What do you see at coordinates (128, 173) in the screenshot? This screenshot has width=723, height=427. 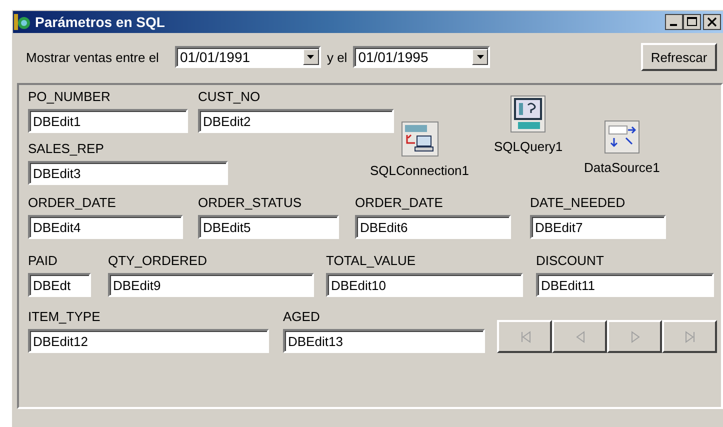 I see `input-field: DBEdit3` at bounding box center [128, 173].